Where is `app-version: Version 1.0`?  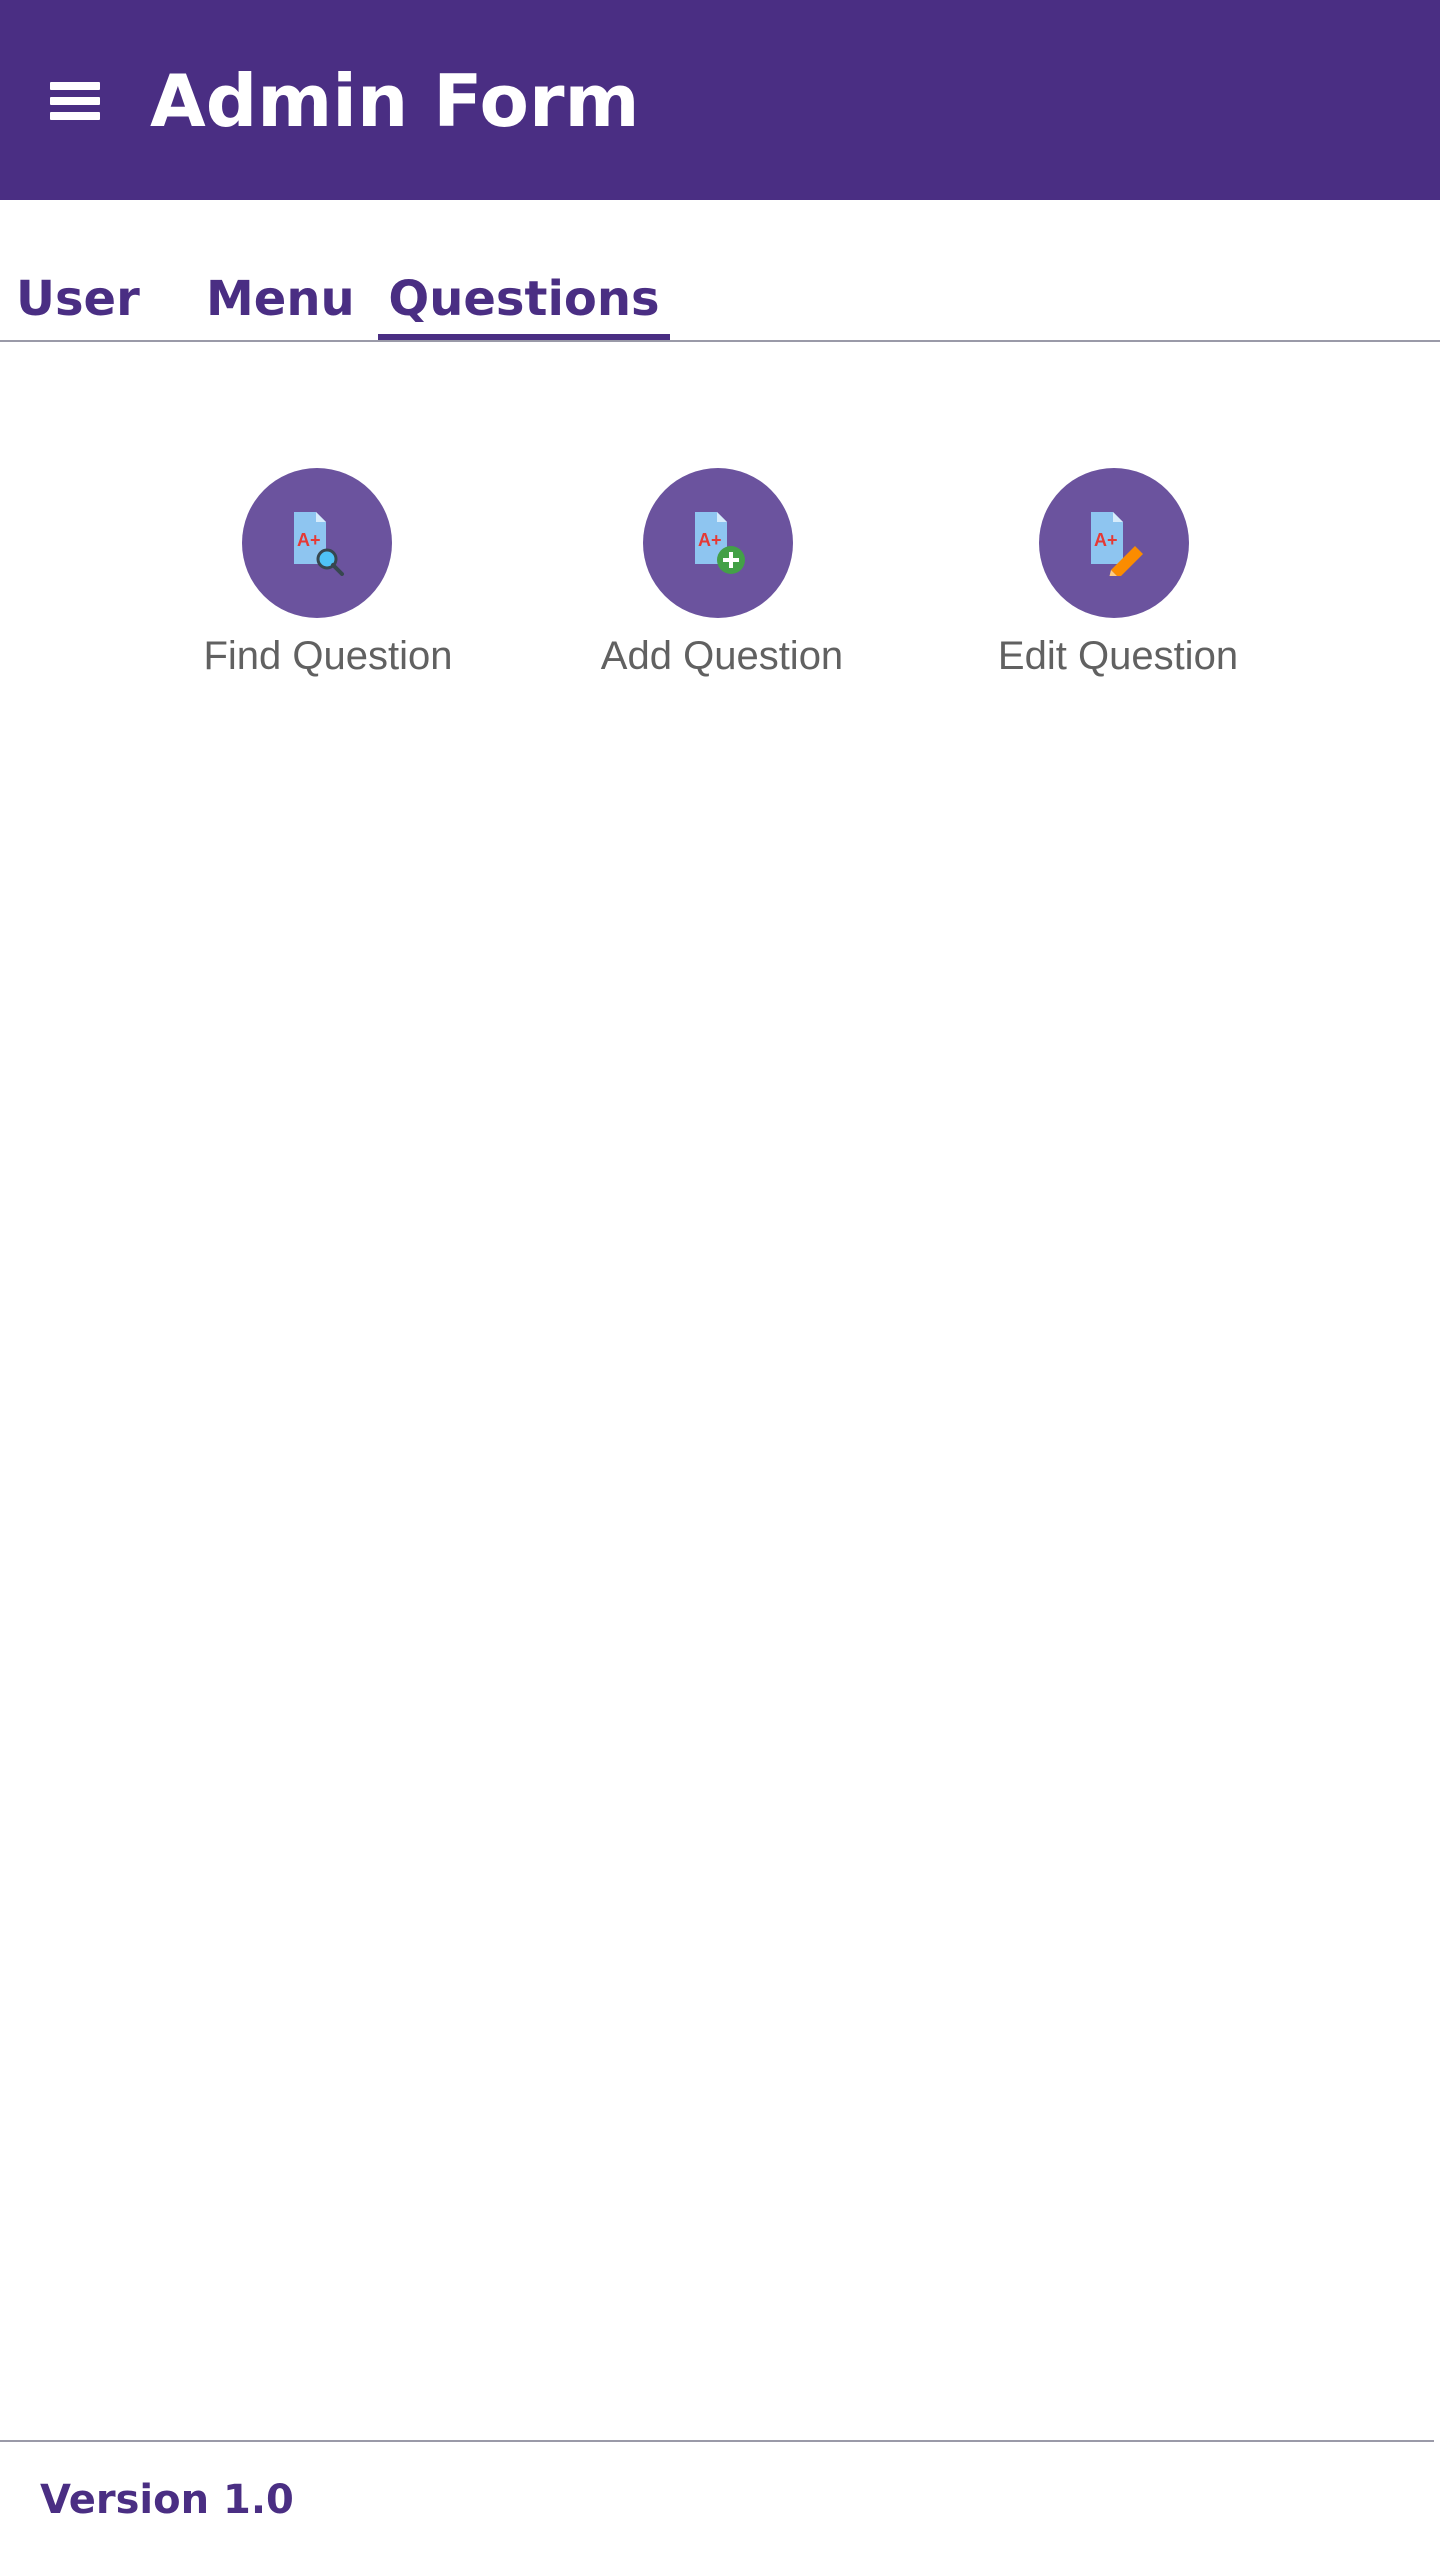 app-version: Version 1.0 is located at coordinates (167, 2500).